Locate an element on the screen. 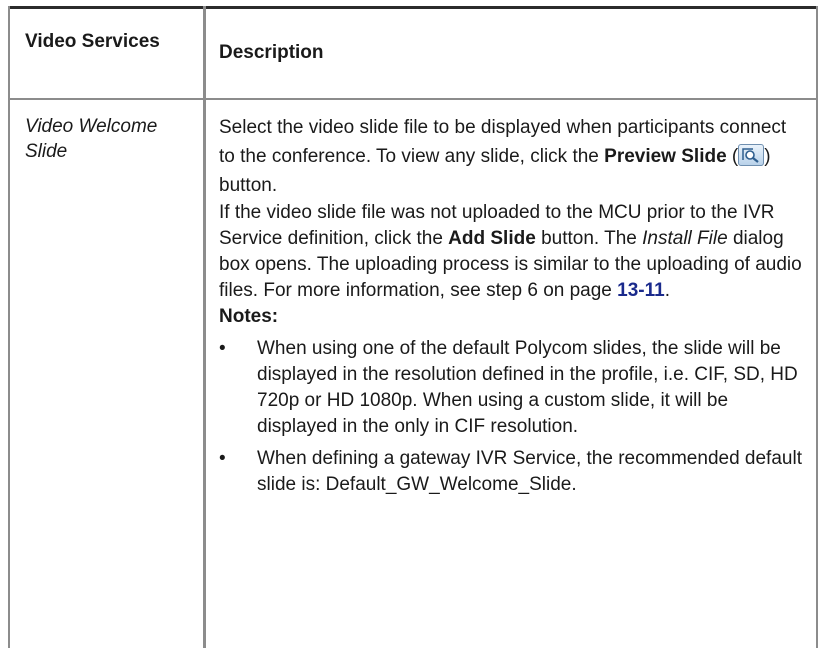  page-link-13-11: 13-11 is located at coordinates (641, 290).